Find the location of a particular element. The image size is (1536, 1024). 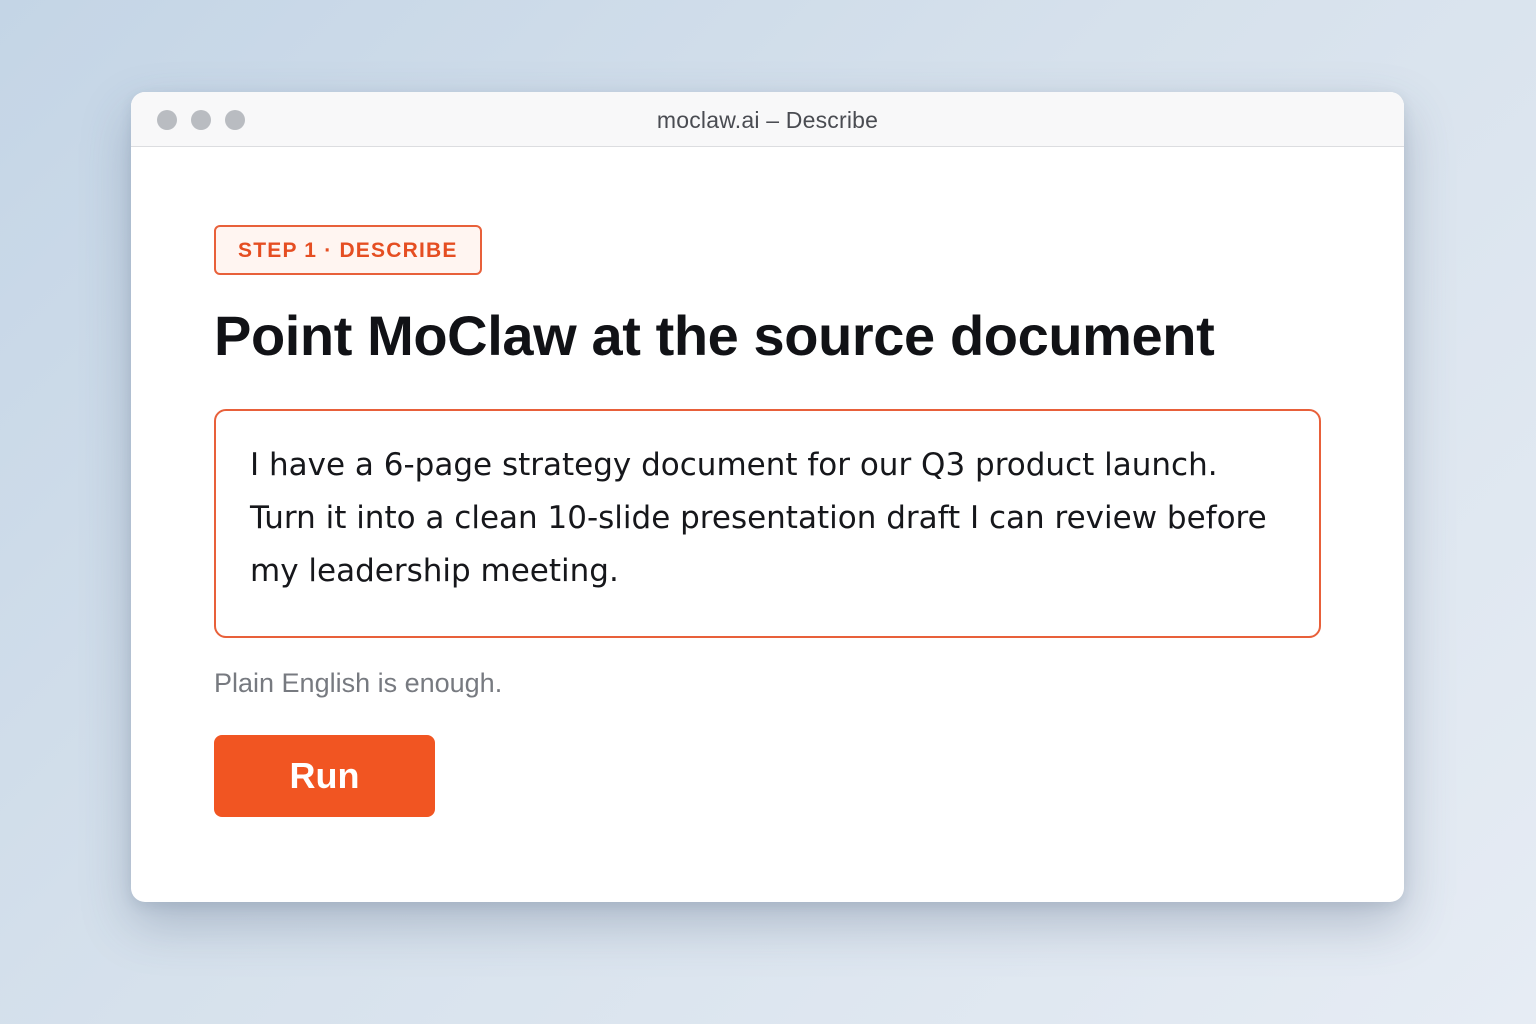

page-title: Point MoClaw at the source document is located at coordinates (714, 335).